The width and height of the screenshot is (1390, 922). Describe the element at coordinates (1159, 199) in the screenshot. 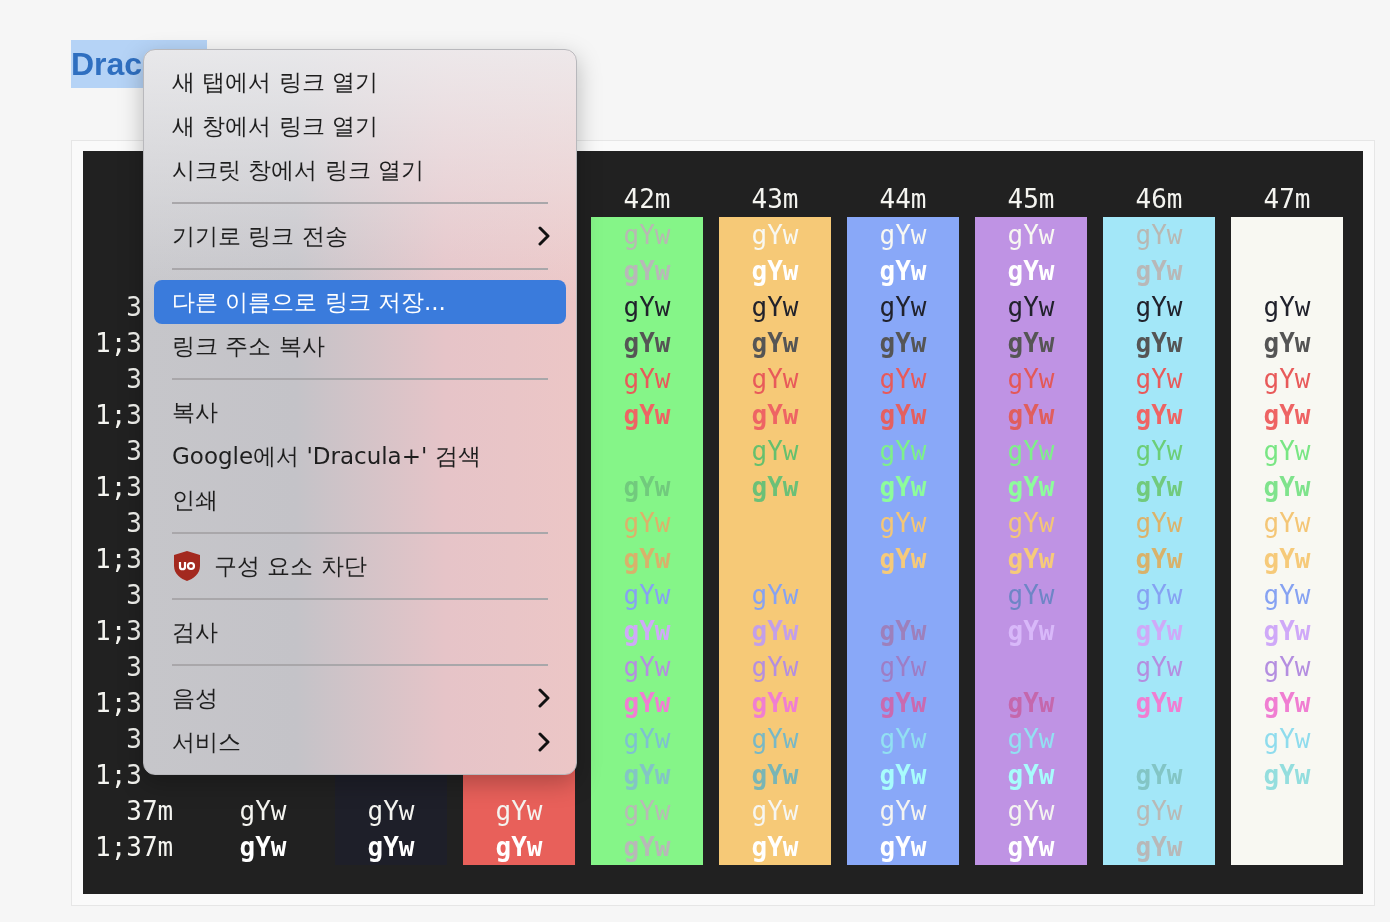

I see `column-header: 46m` at that location.